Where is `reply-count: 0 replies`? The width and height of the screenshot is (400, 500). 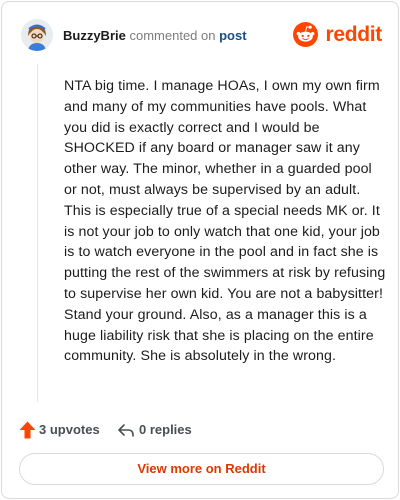
reply-count: 0 replies is located at coordinates (165, 429).